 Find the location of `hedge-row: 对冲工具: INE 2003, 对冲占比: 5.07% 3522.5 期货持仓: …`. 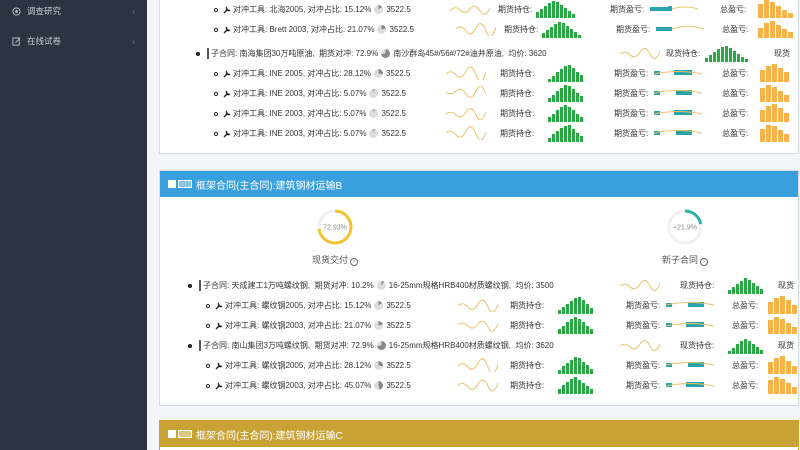

hedge-row: 对冲工具: INE 2003, 对冲占比: 5.07% 3522.5 期货持仓: … is located at coordinates (480, 93).